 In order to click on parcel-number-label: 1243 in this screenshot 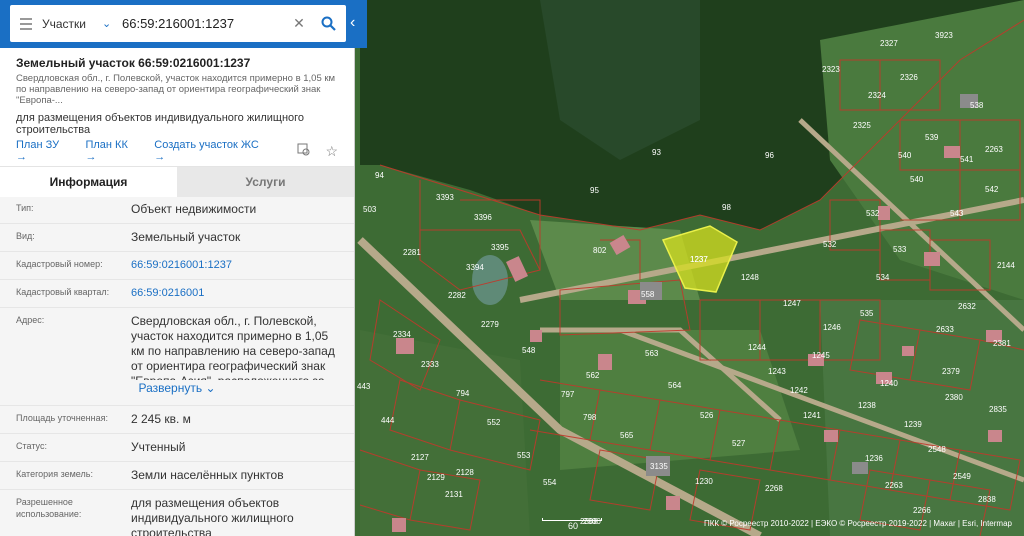, I will do `click(777, 371)`.